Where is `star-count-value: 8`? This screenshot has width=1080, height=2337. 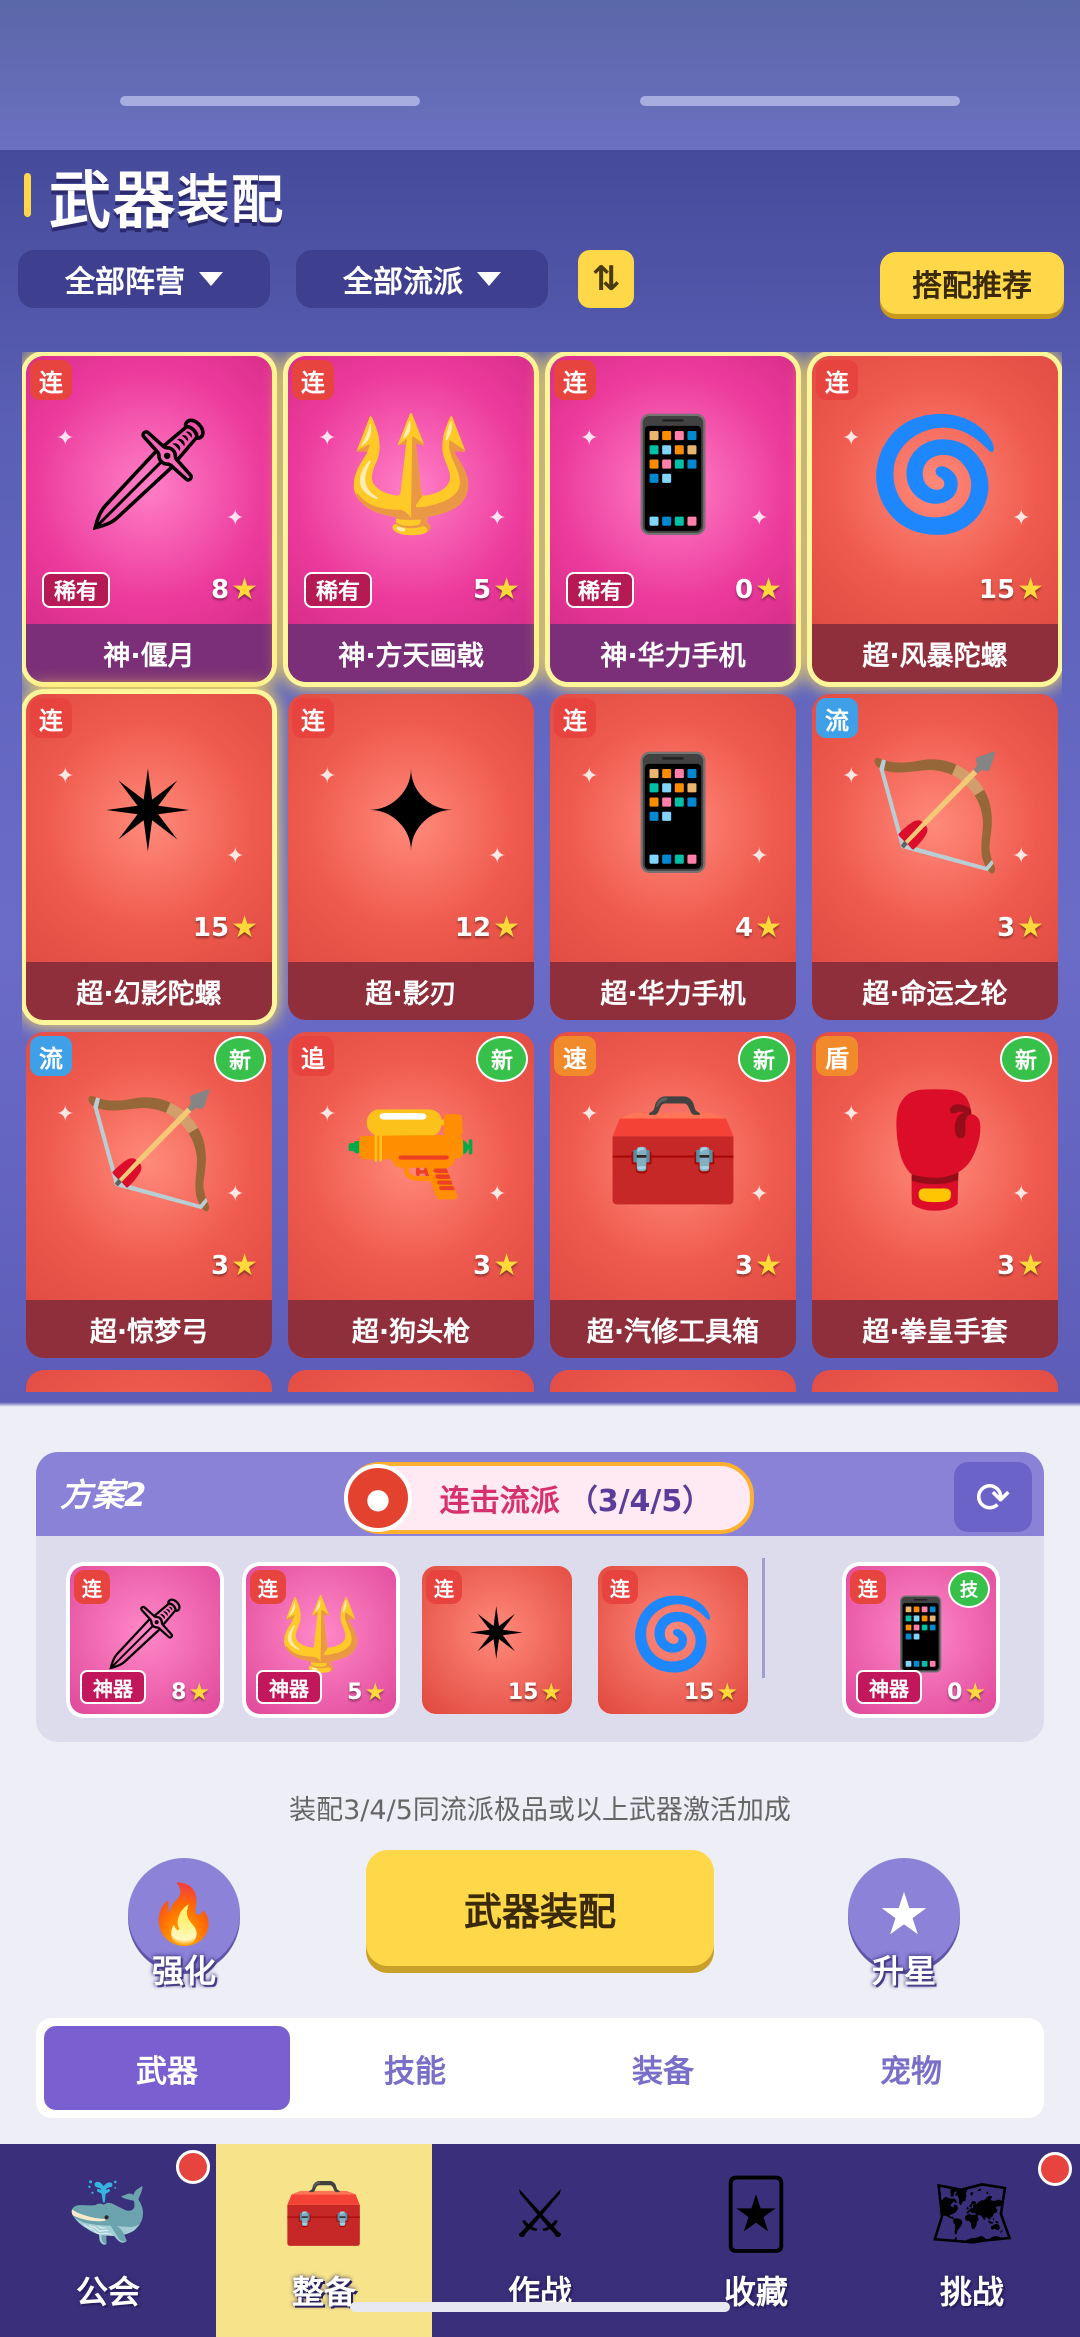 star-count-value: 8 is located at coordinates (179, 1692).